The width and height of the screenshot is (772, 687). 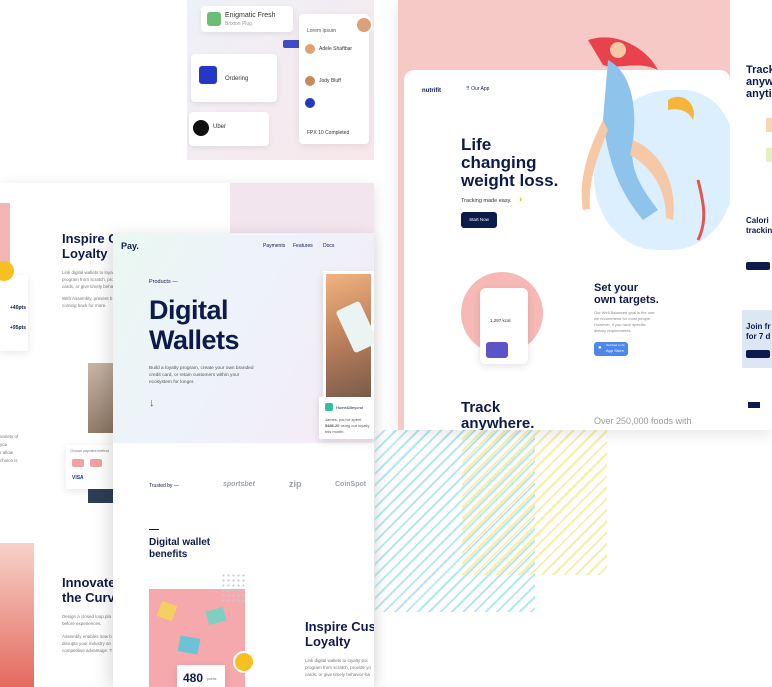 I want to click on dark-photo, so click(x=101, y=496).